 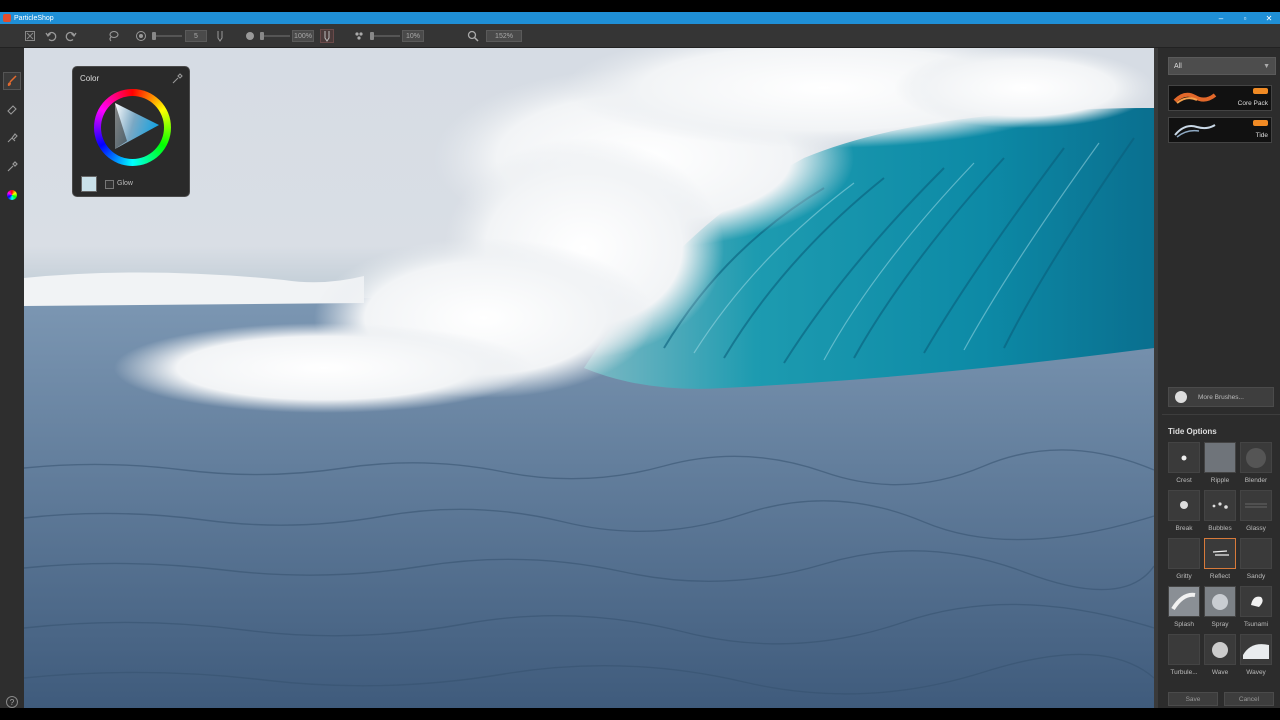 I want to click on brush-sandy: Sandy, so click(x=1256, y=561).